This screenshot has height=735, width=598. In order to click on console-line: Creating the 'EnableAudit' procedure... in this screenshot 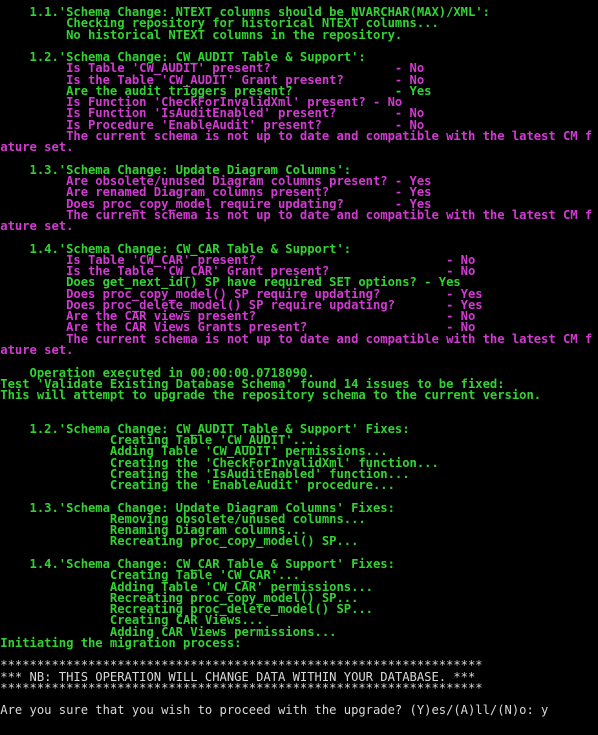, I will do `click(197, 485)`.